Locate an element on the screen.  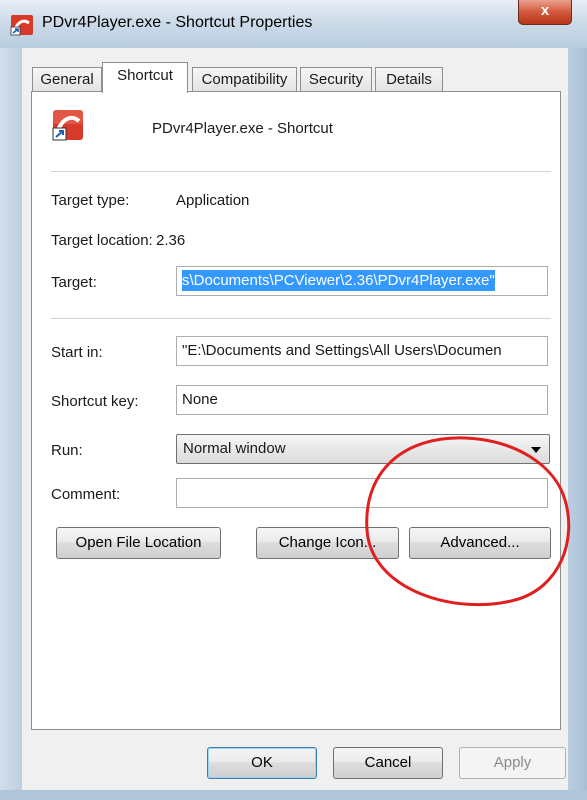
chevron-down-icon is located at coordinates (536, 450).